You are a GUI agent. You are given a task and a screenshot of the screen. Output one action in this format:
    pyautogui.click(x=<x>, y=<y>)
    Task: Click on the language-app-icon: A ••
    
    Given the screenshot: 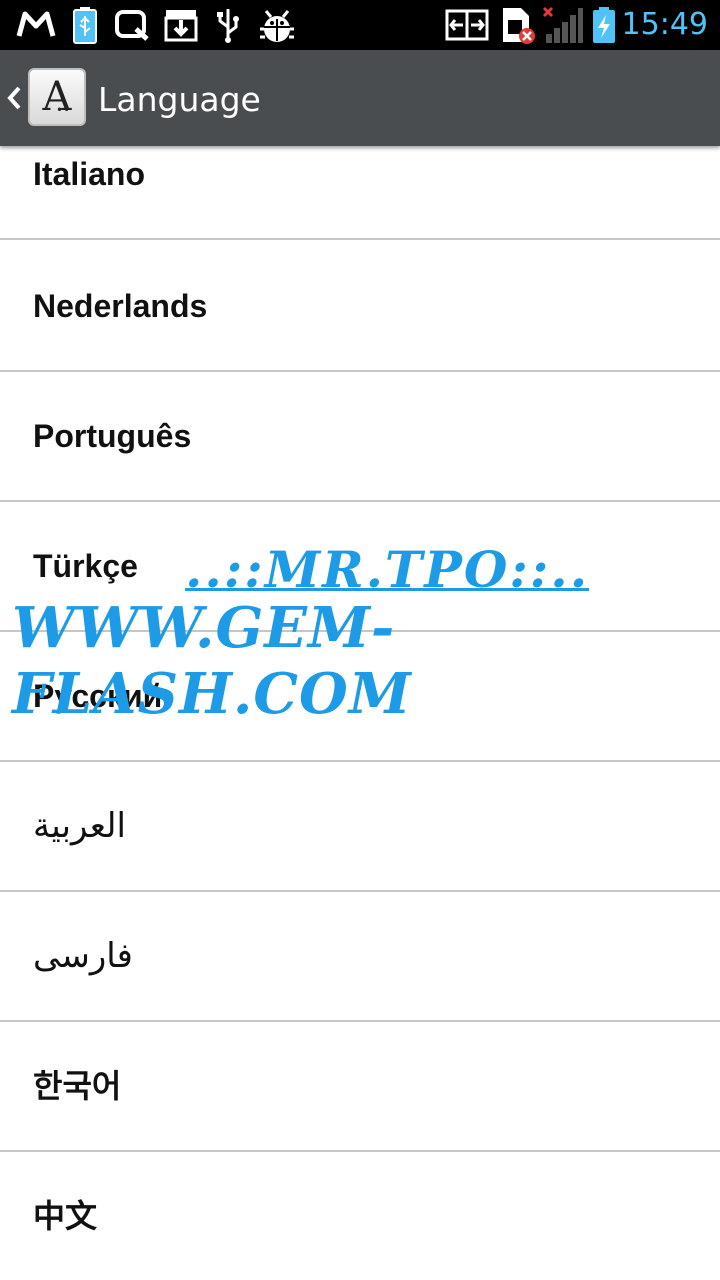 What is the action you would take?
    pyautogui.click(x=57, y=97)
    